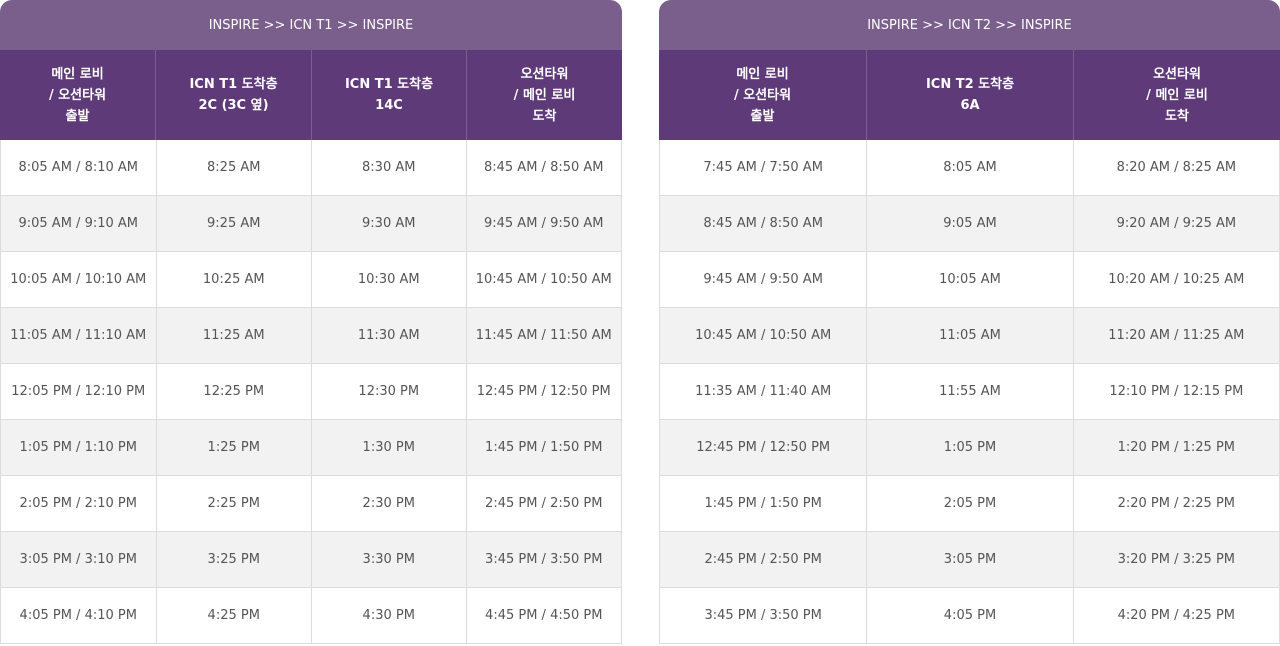 The image size is (1280, 646). I want to click on table-cell: 11:05 AM, so click(969, 335).